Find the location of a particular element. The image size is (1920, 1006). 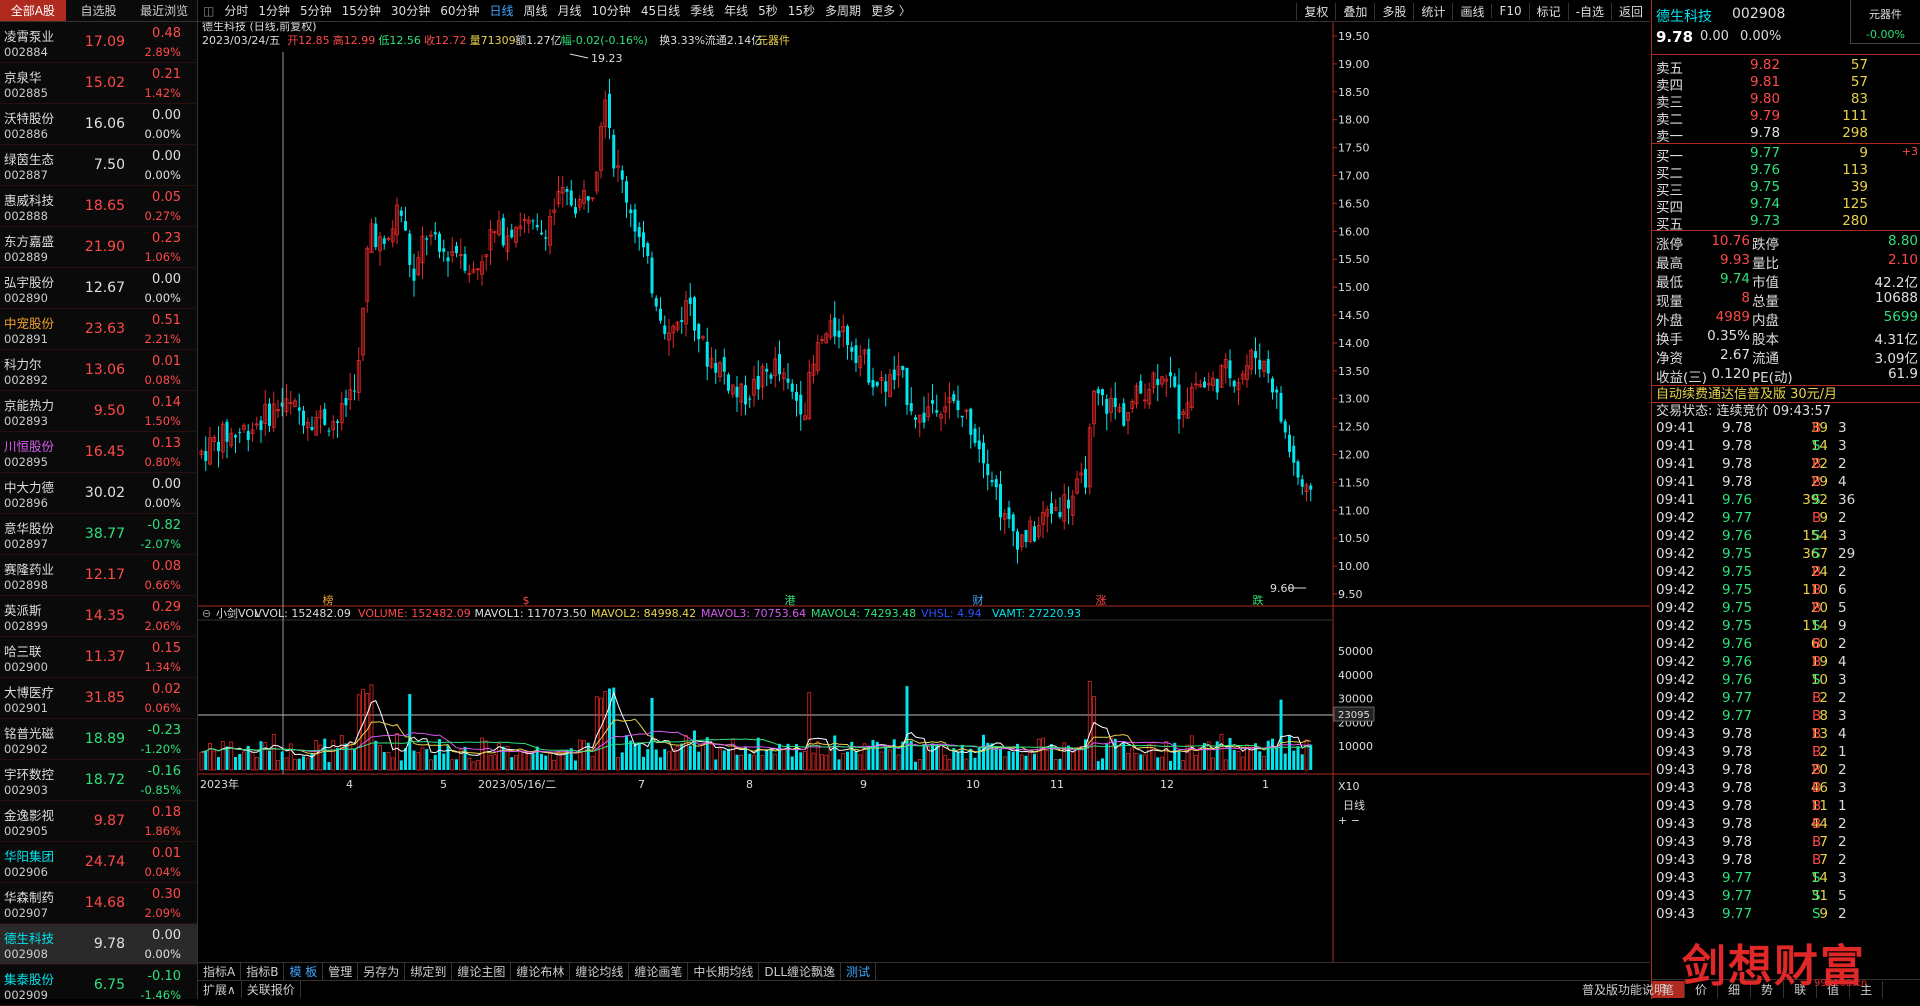

stock-row: 东方嘉盛 002889 21.90 0.23 1.06% is located at coordinates (98, 247).